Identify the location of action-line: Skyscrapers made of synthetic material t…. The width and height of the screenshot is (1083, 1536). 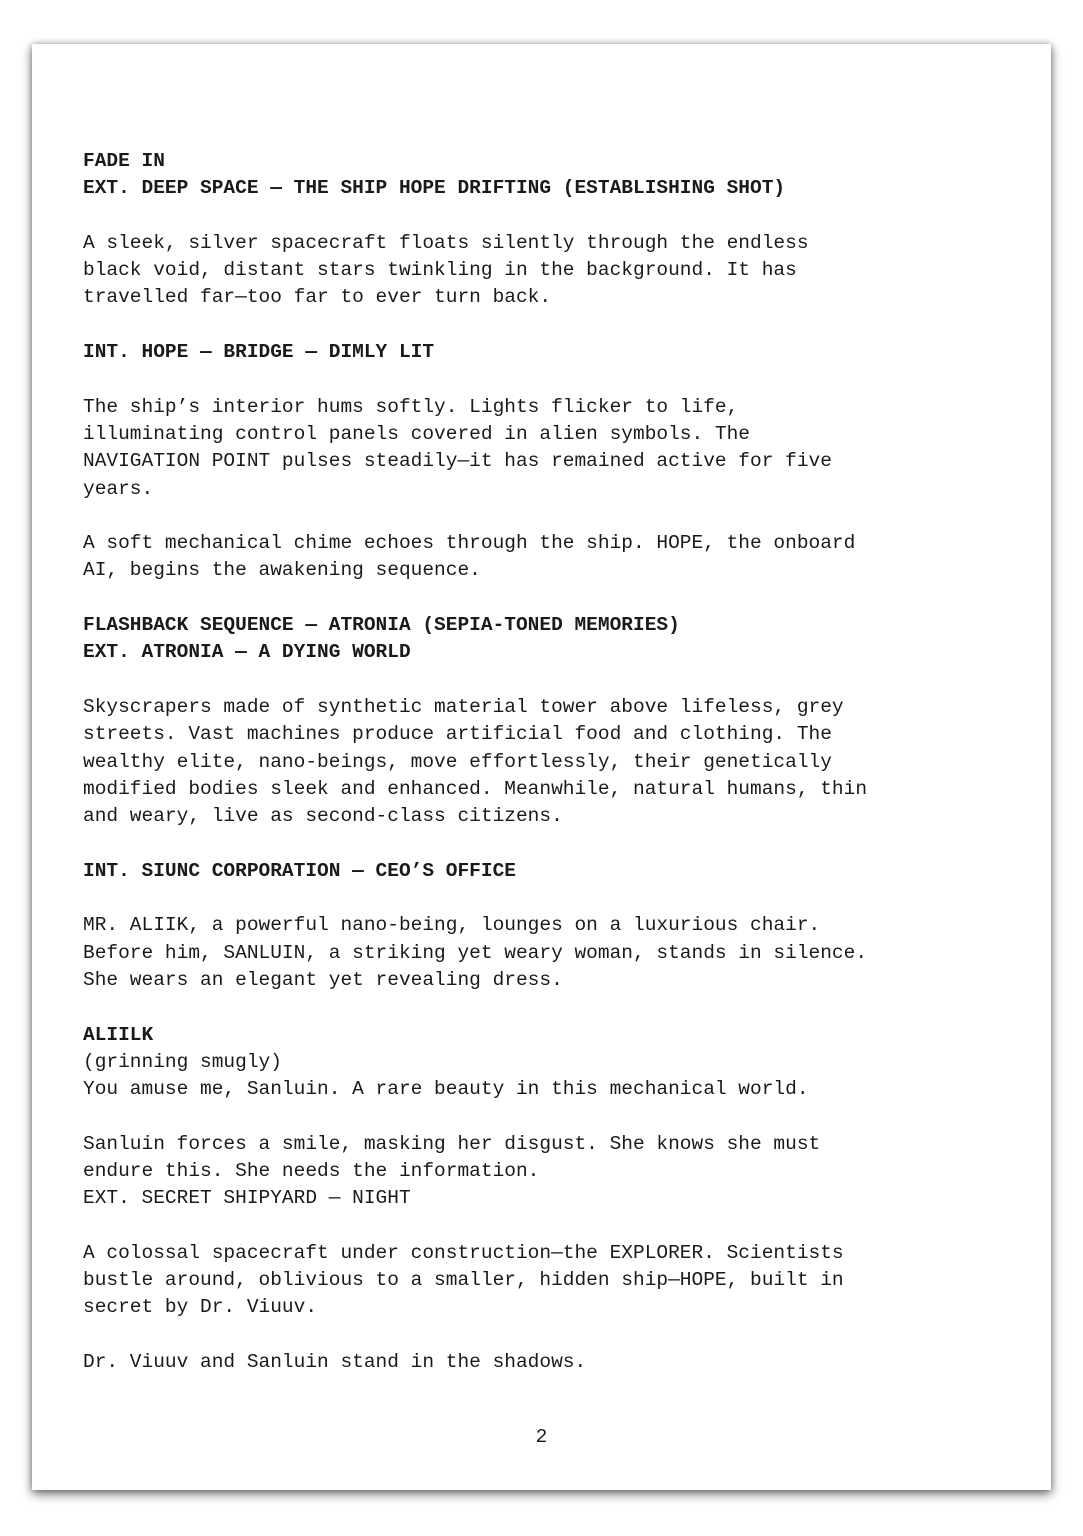
(463, 706).